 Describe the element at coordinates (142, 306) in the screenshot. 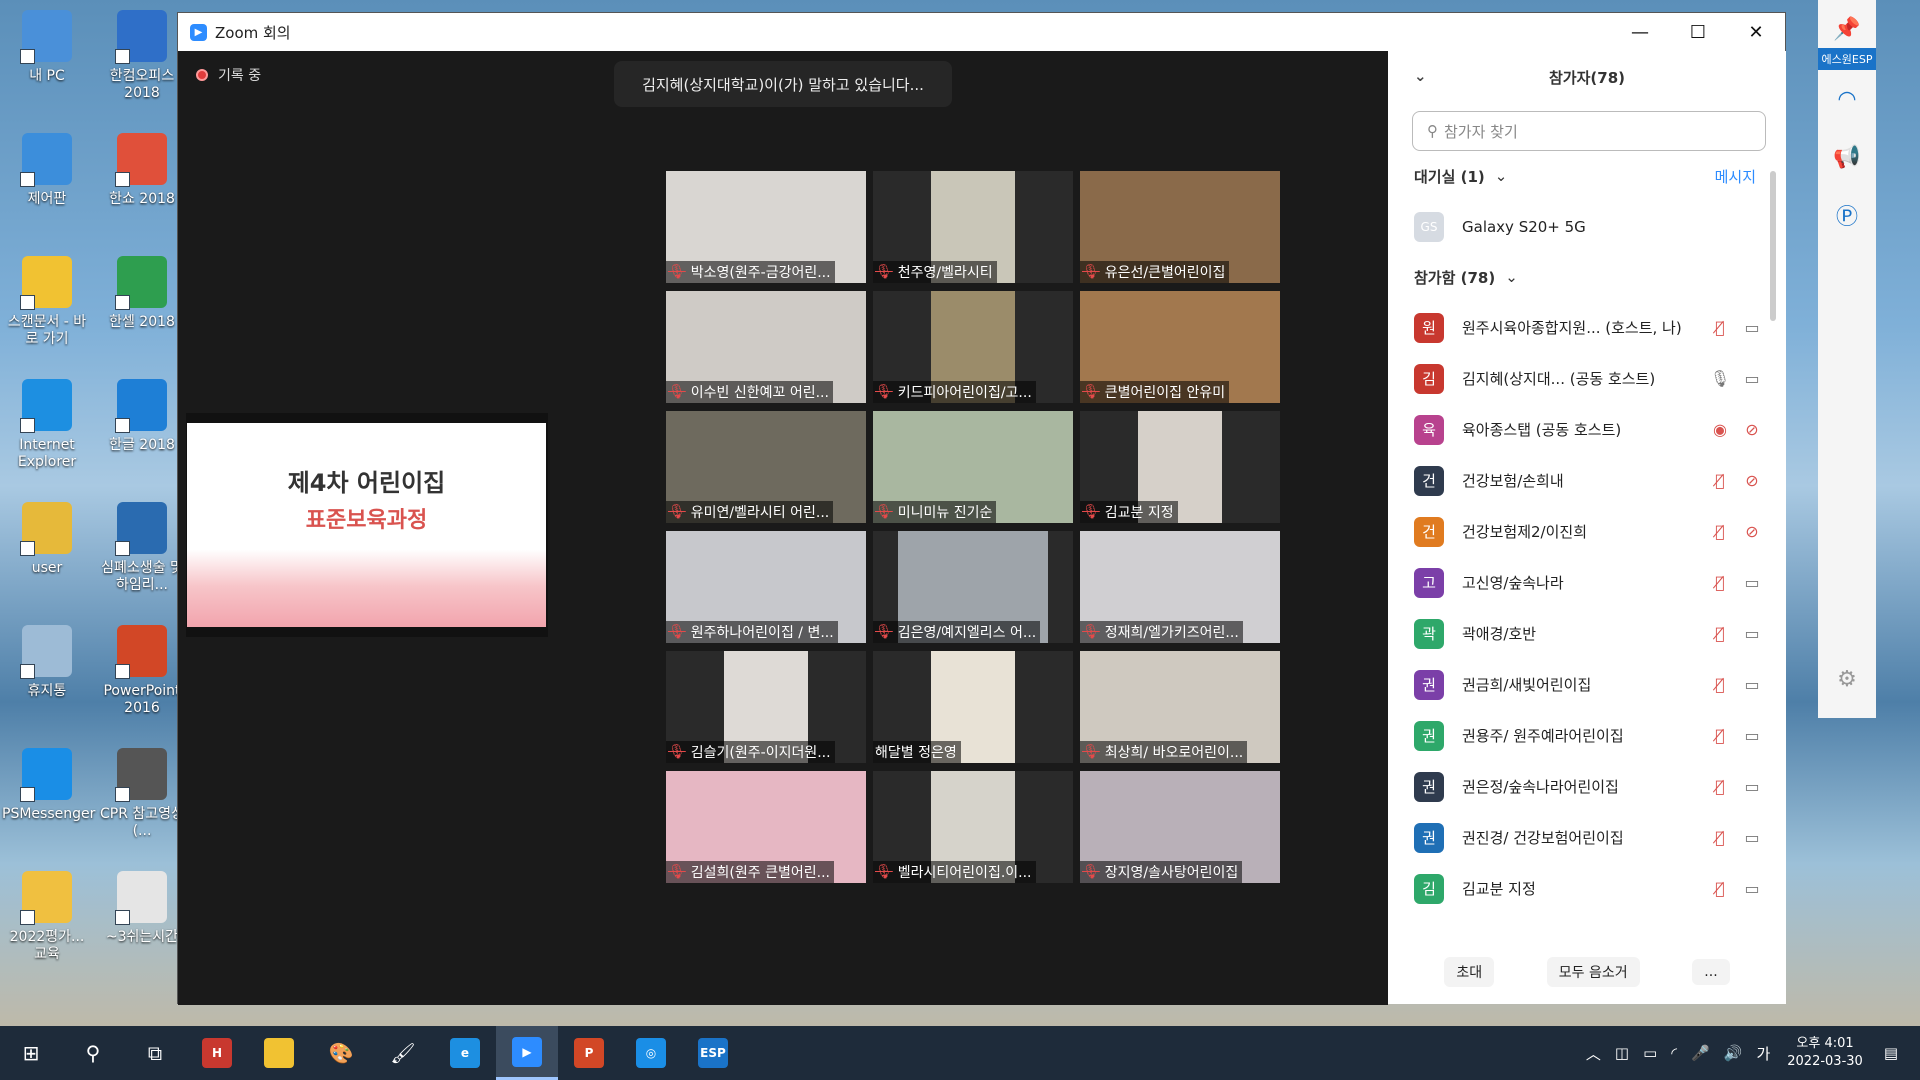

I see `desktop-icon: 한셀 2018` at that location.